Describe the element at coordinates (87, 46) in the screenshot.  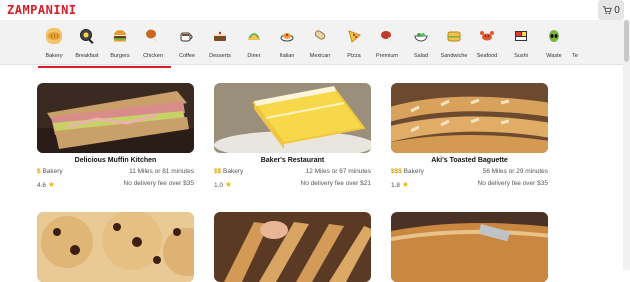
I see `category-breakfast: Breakfast` at that location.